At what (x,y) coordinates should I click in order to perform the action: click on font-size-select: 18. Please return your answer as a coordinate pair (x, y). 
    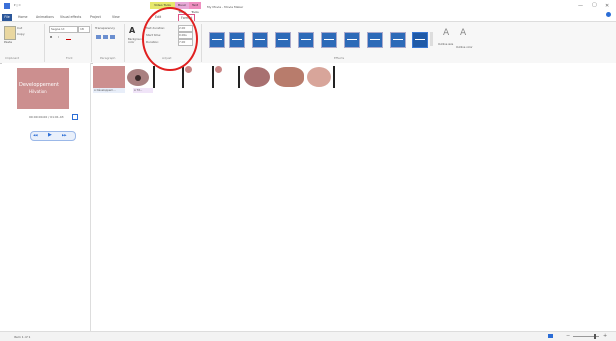
    Looking at the image, I should click on (84, 29).